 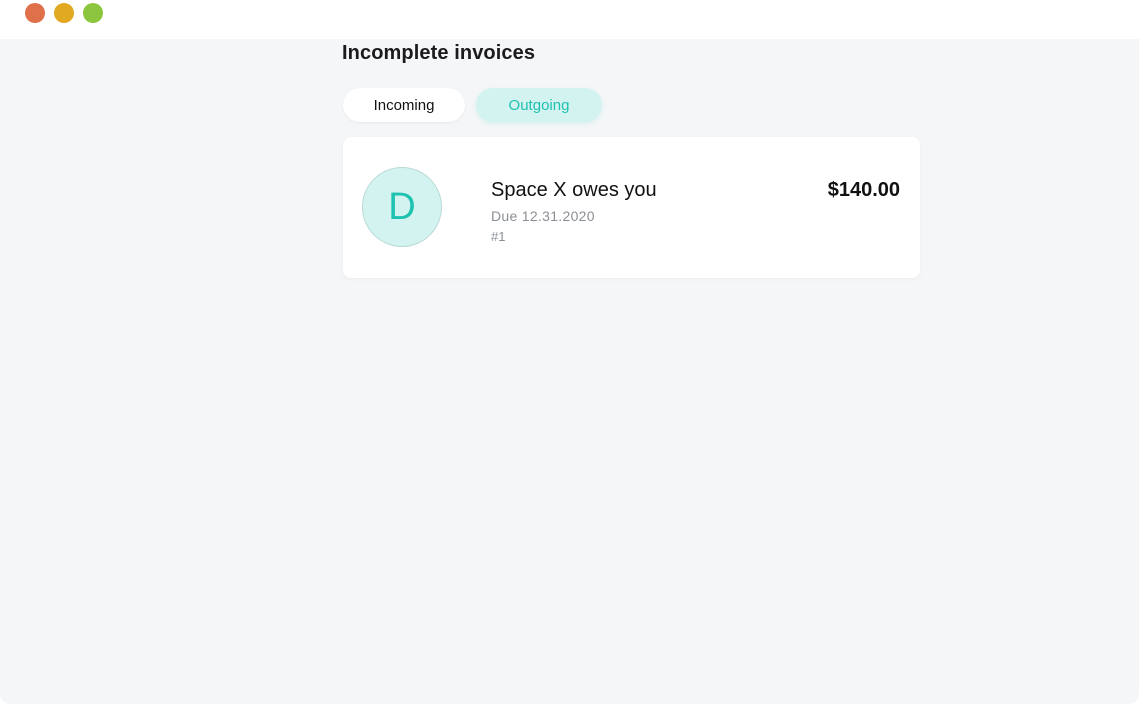 What do you see at coordinates (404, 105) in the screenshot?
I see `tab-incoming: Incoming` at bounding box center [404, 105].